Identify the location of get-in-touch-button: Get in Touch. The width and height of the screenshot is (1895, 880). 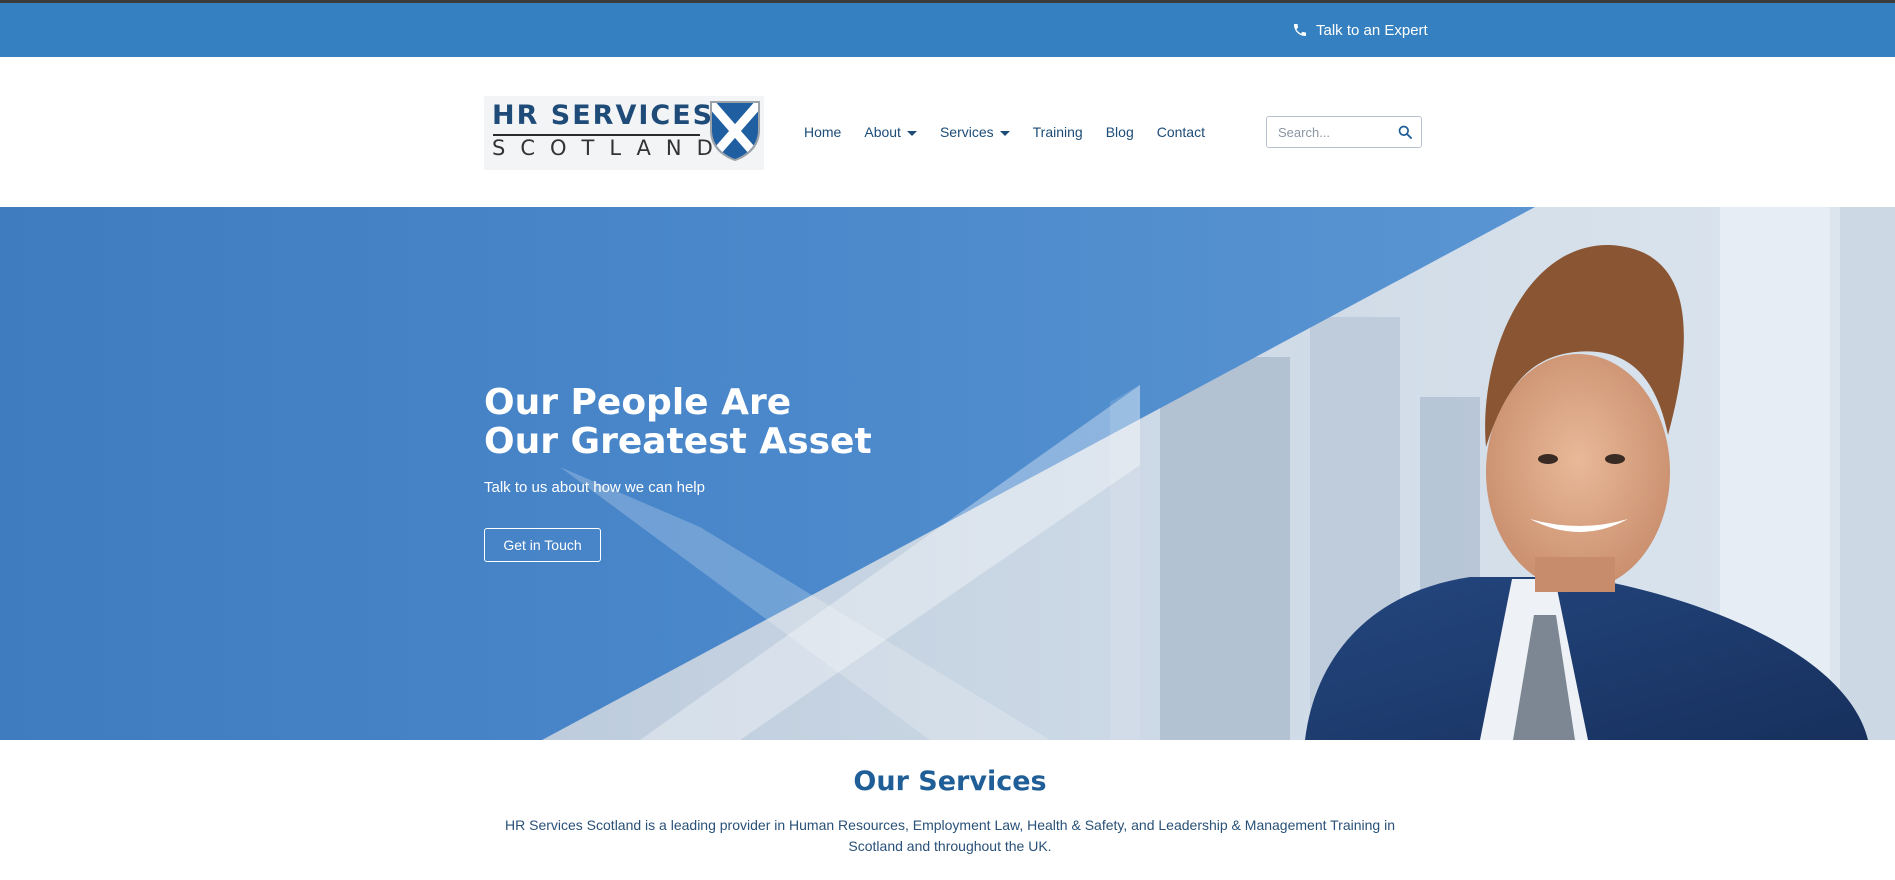
(542, 545).